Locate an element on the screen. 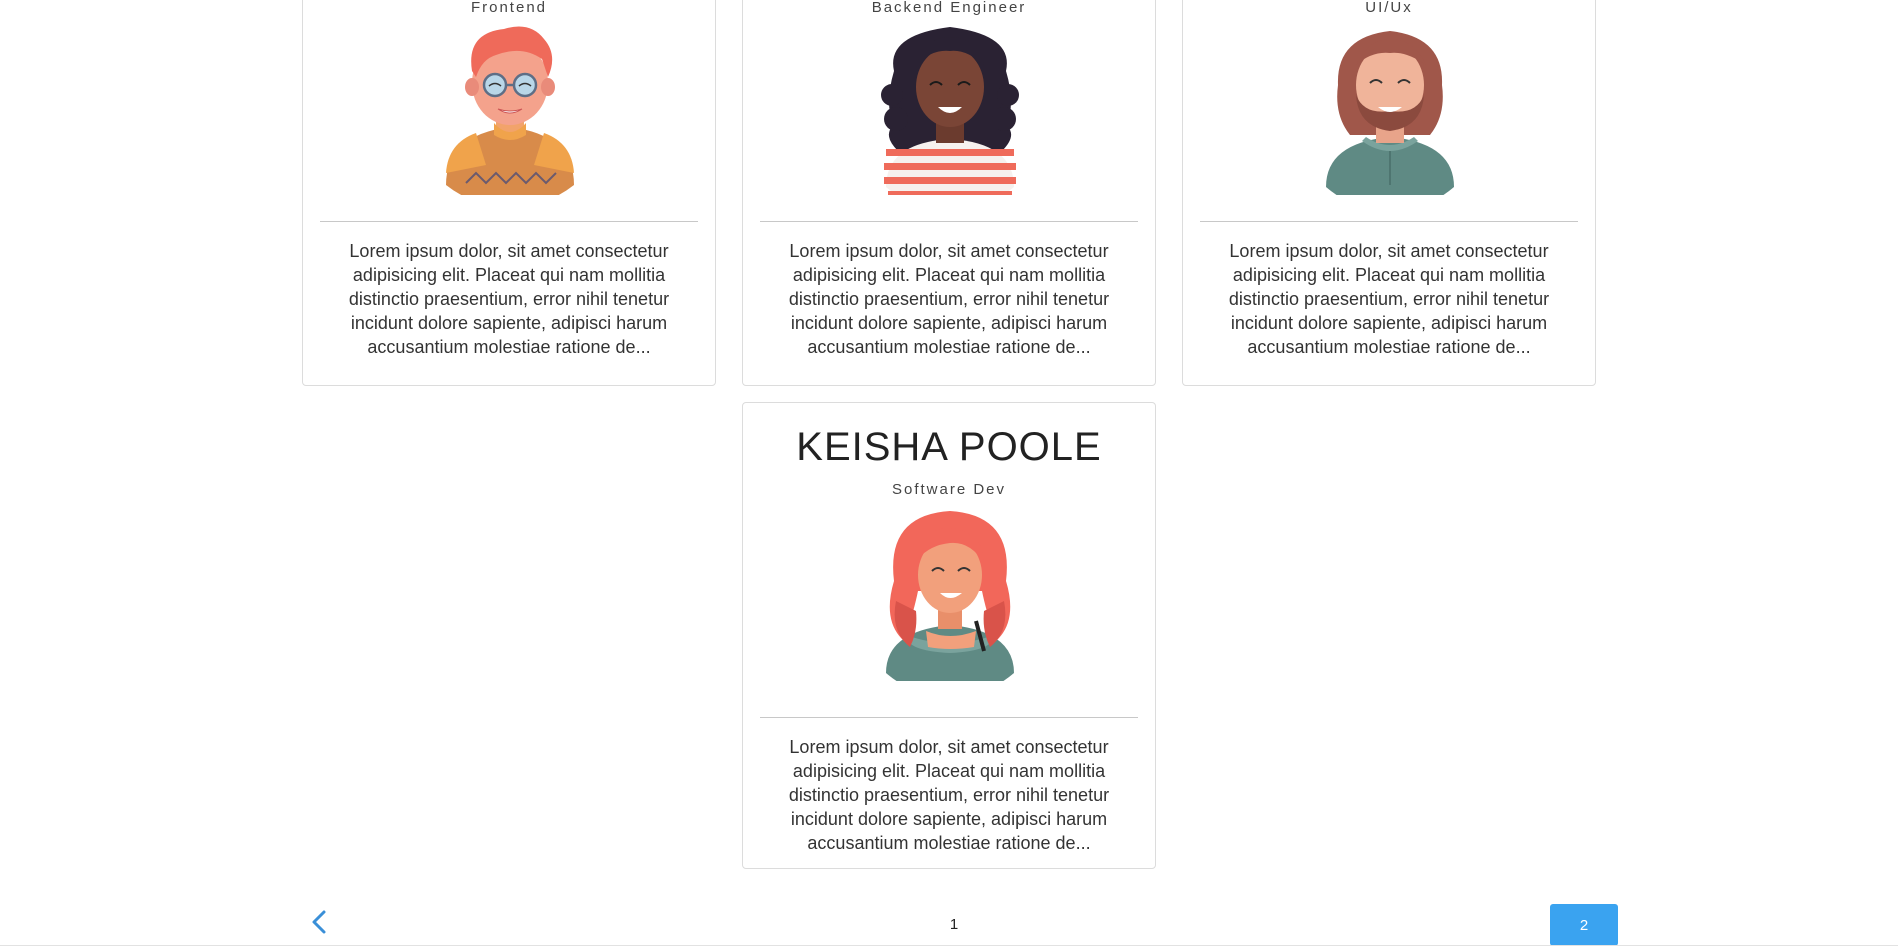 This screenshot has width=1898, height=947. glasses-man-avatar is located at coordinates (510, 110).